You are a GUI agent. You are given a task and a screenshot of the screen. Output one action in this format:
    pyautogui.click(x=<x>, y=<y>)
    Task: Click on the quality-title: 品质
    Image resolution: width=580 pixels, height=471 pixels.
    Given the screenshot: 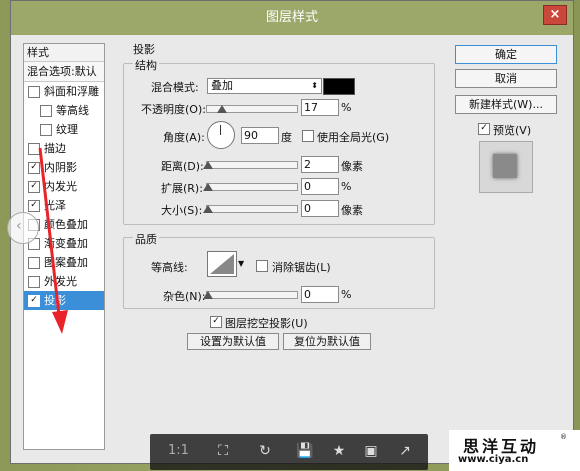 What is the action you would take?
    pyautogui.click(x=146, y=239)
    